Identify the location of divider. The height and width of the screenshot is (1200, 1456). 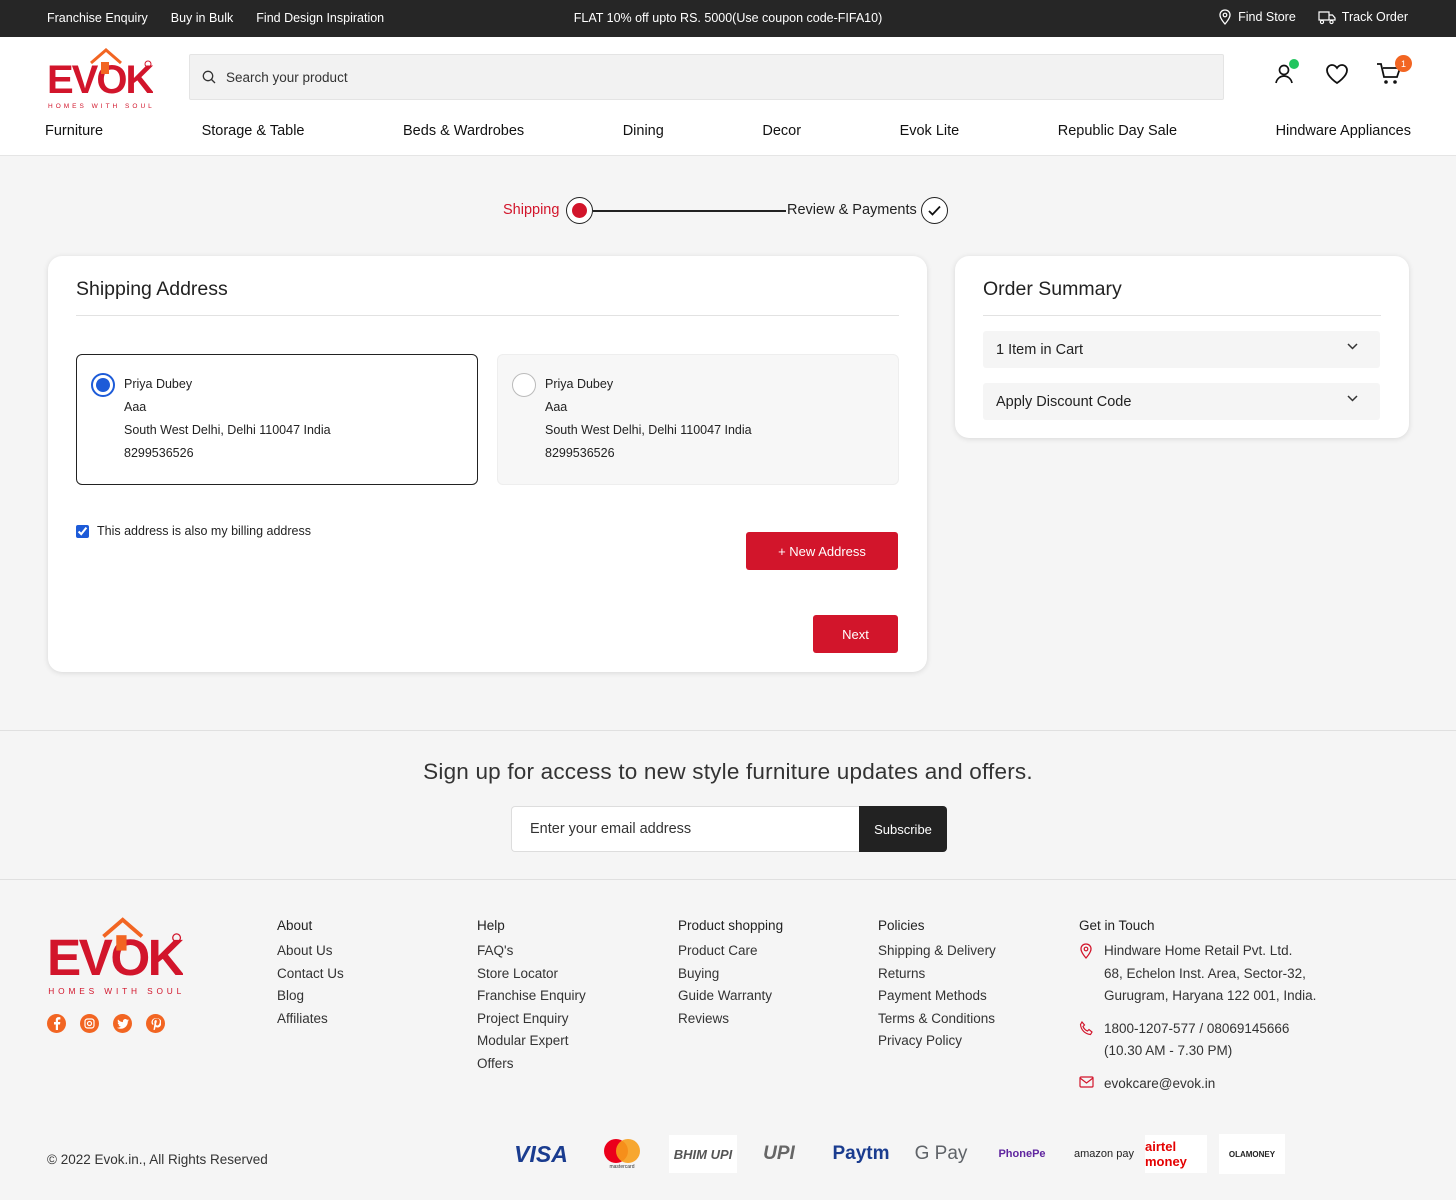
(487, 315).